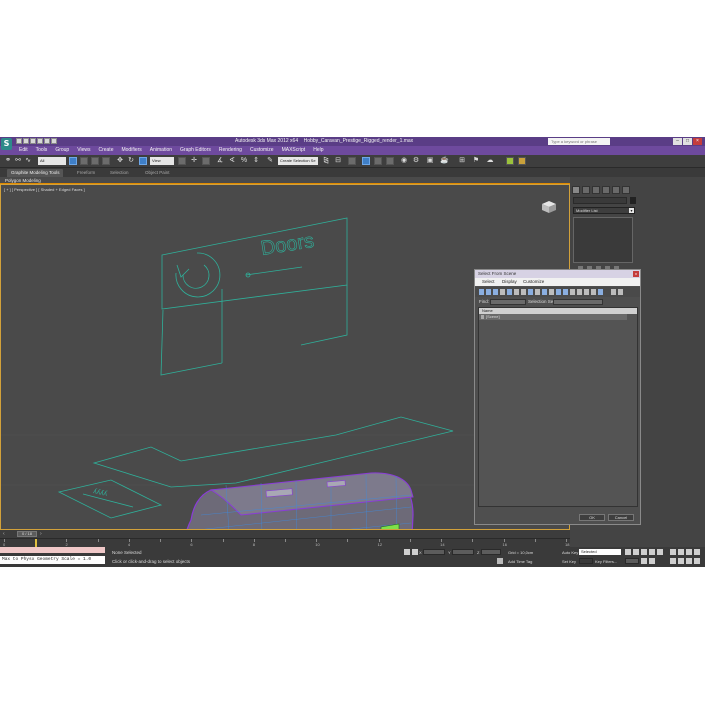 The width and height of the screenshot is (705, 705). I want to click on menu-modifiers: Modifiers, so click(131, 150).